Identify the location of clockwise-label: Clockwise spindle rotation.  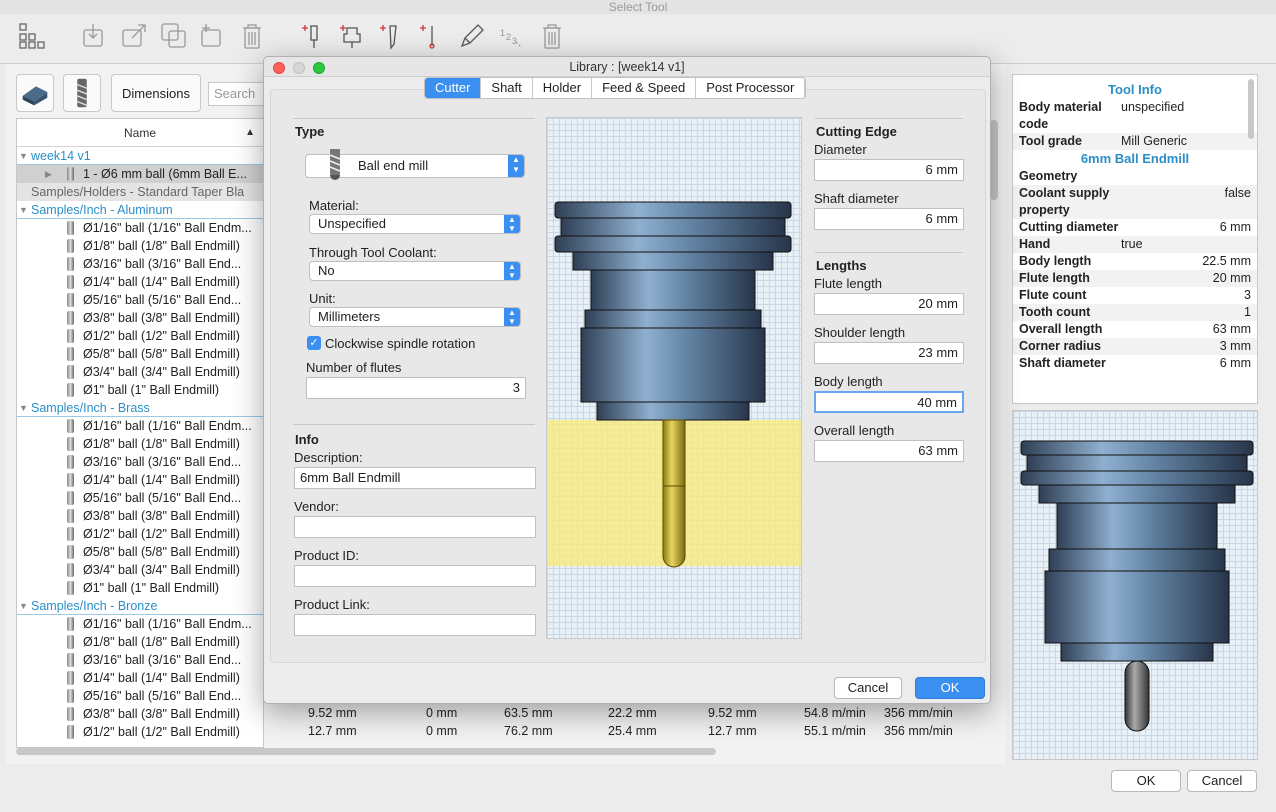
(400, 343).